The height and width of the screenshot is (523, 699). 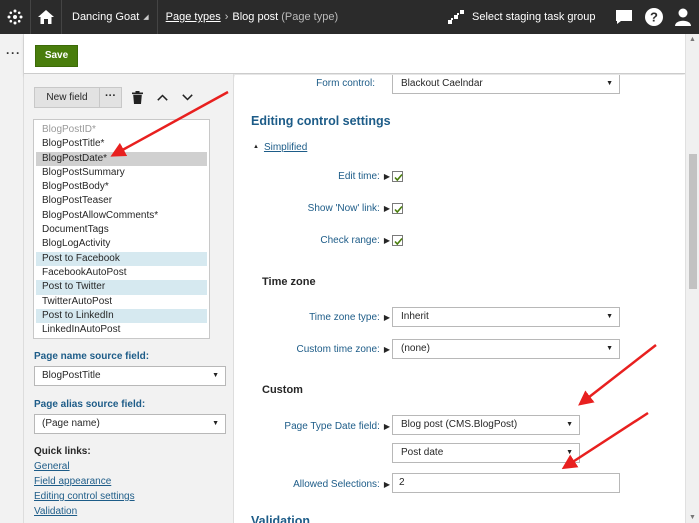 What do you see at coordinates (506, 84) in the screenshot?
I see `form-control-select: Blackout Caelndar ▼` at bounding box center [506, 84].